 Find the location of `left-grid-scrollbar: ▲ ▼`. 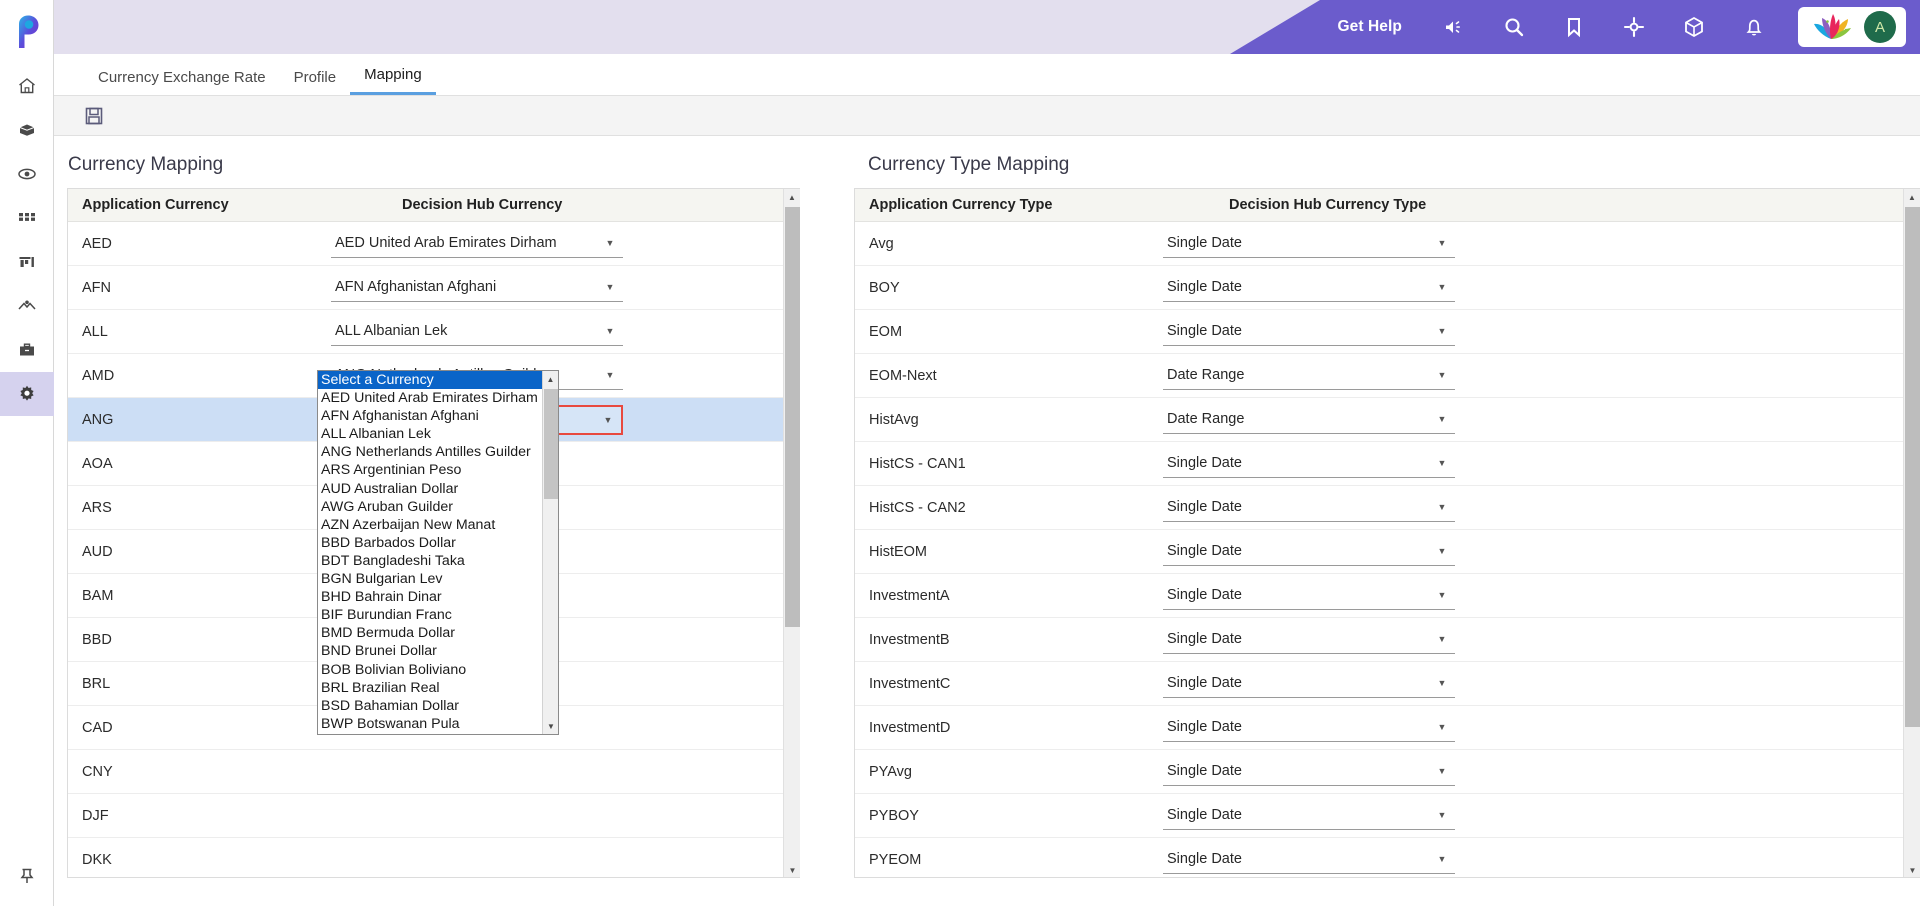

left-grid-scrollbar: ▲ ▼ is located at coordinates (791, 533).